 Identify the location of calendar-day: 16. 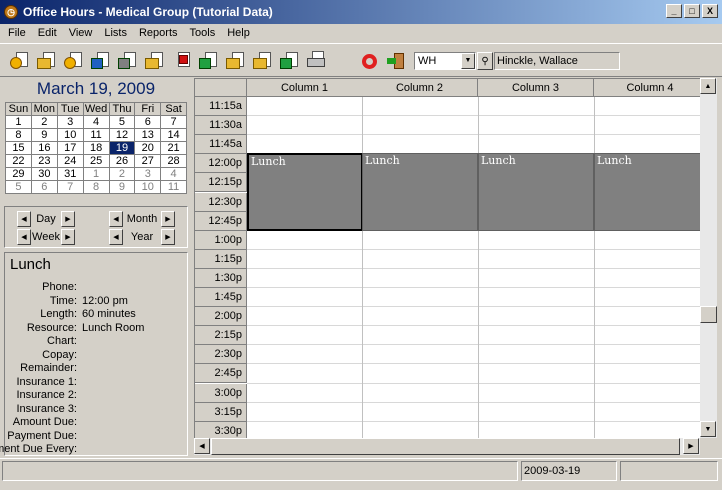
(44, 148).